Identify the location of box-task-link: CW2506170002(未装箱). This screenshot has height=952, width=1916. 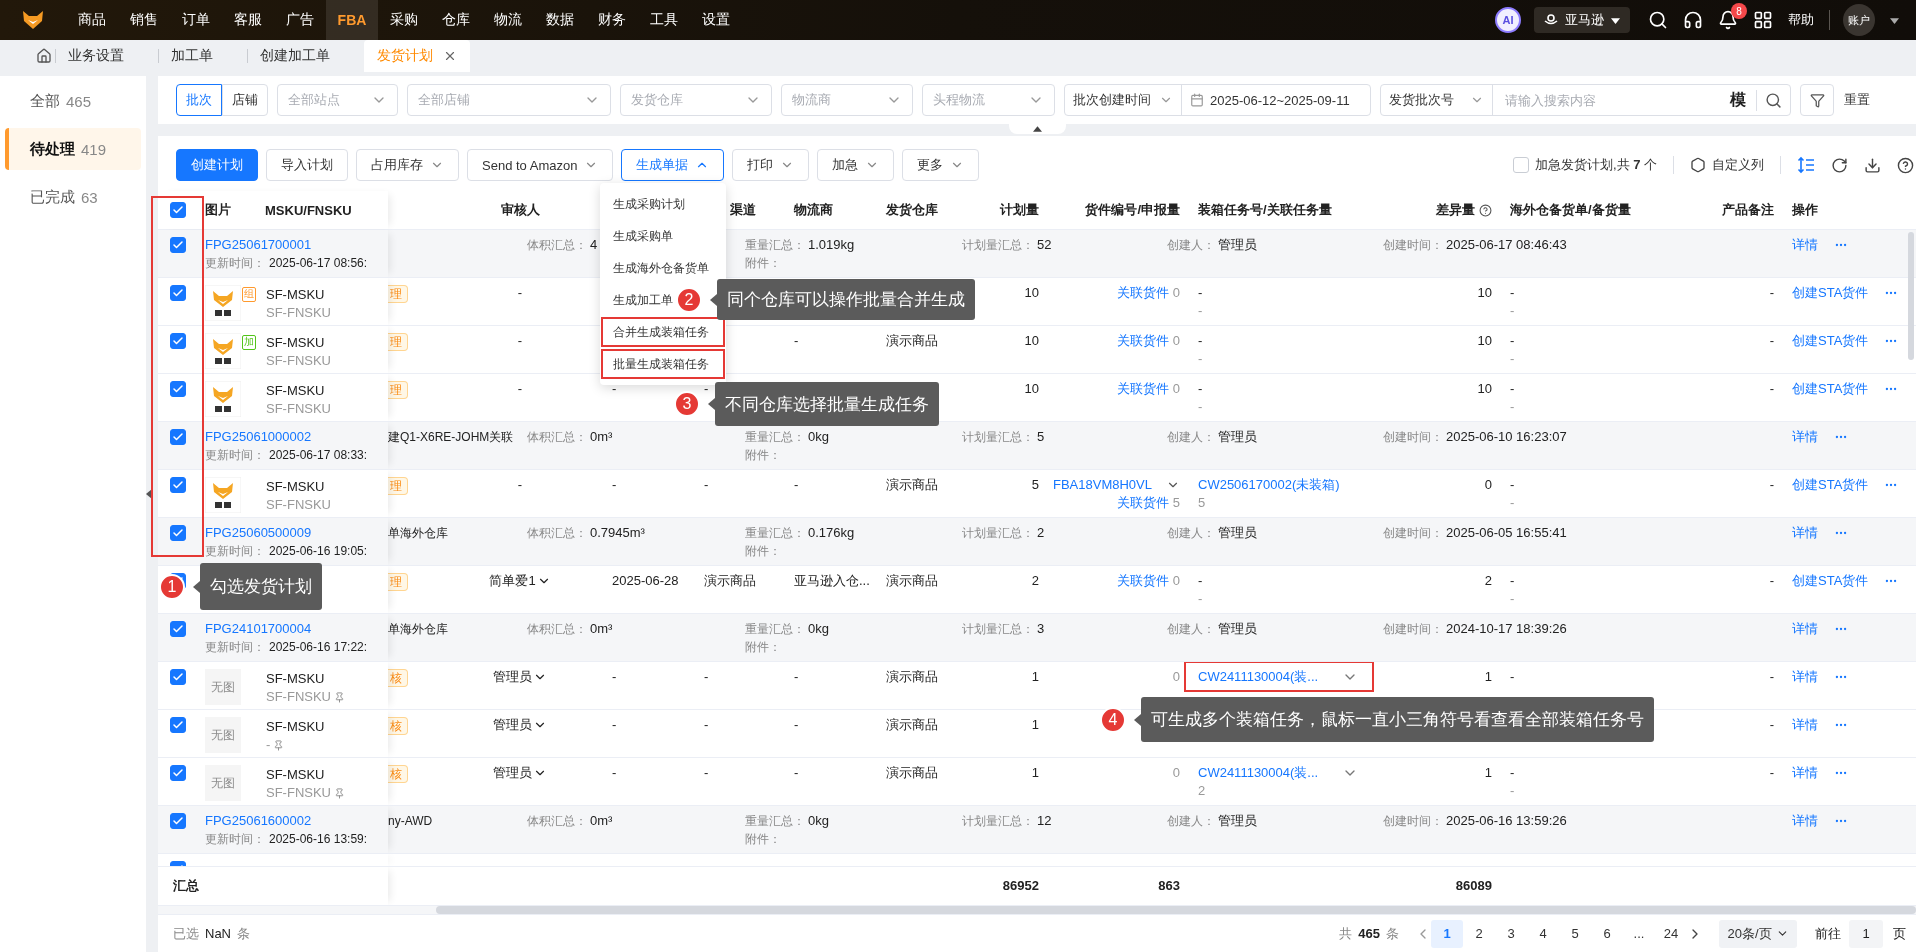
(1269, 485).